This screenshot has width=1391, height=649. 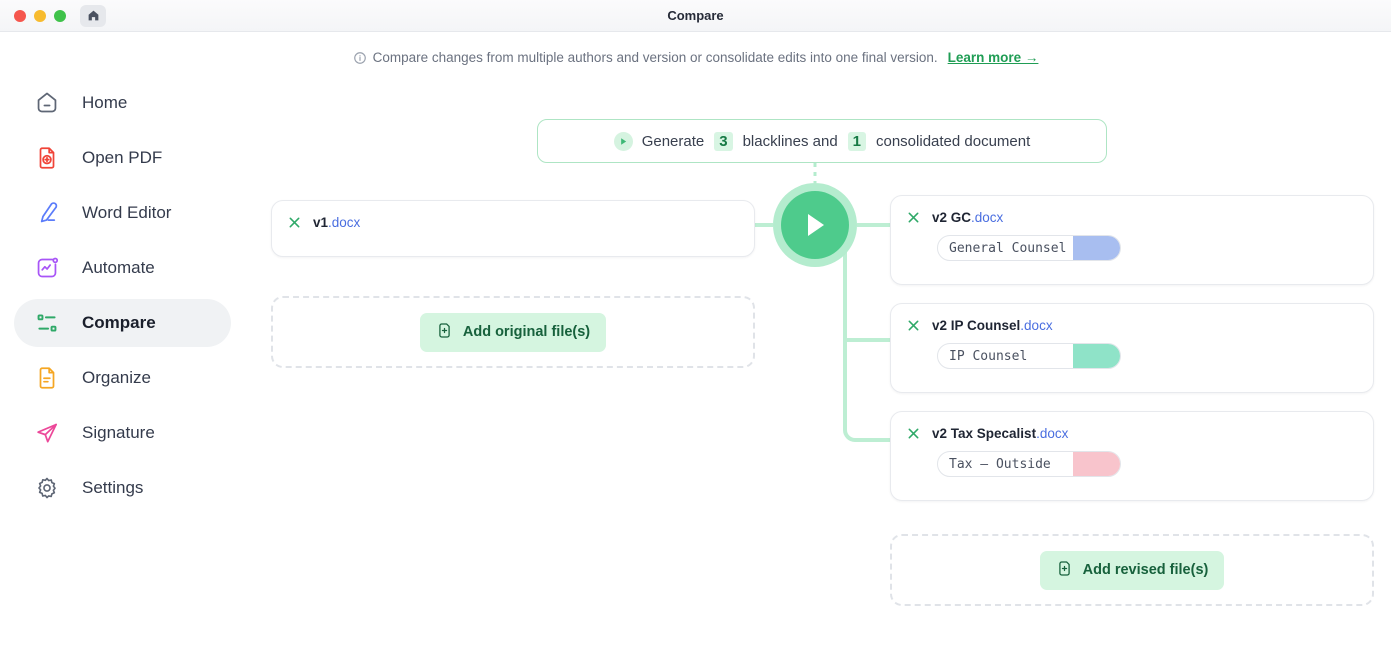 I want to click on sidebar-item-open-pdf: Open PDF, so click(x=122, y=158).